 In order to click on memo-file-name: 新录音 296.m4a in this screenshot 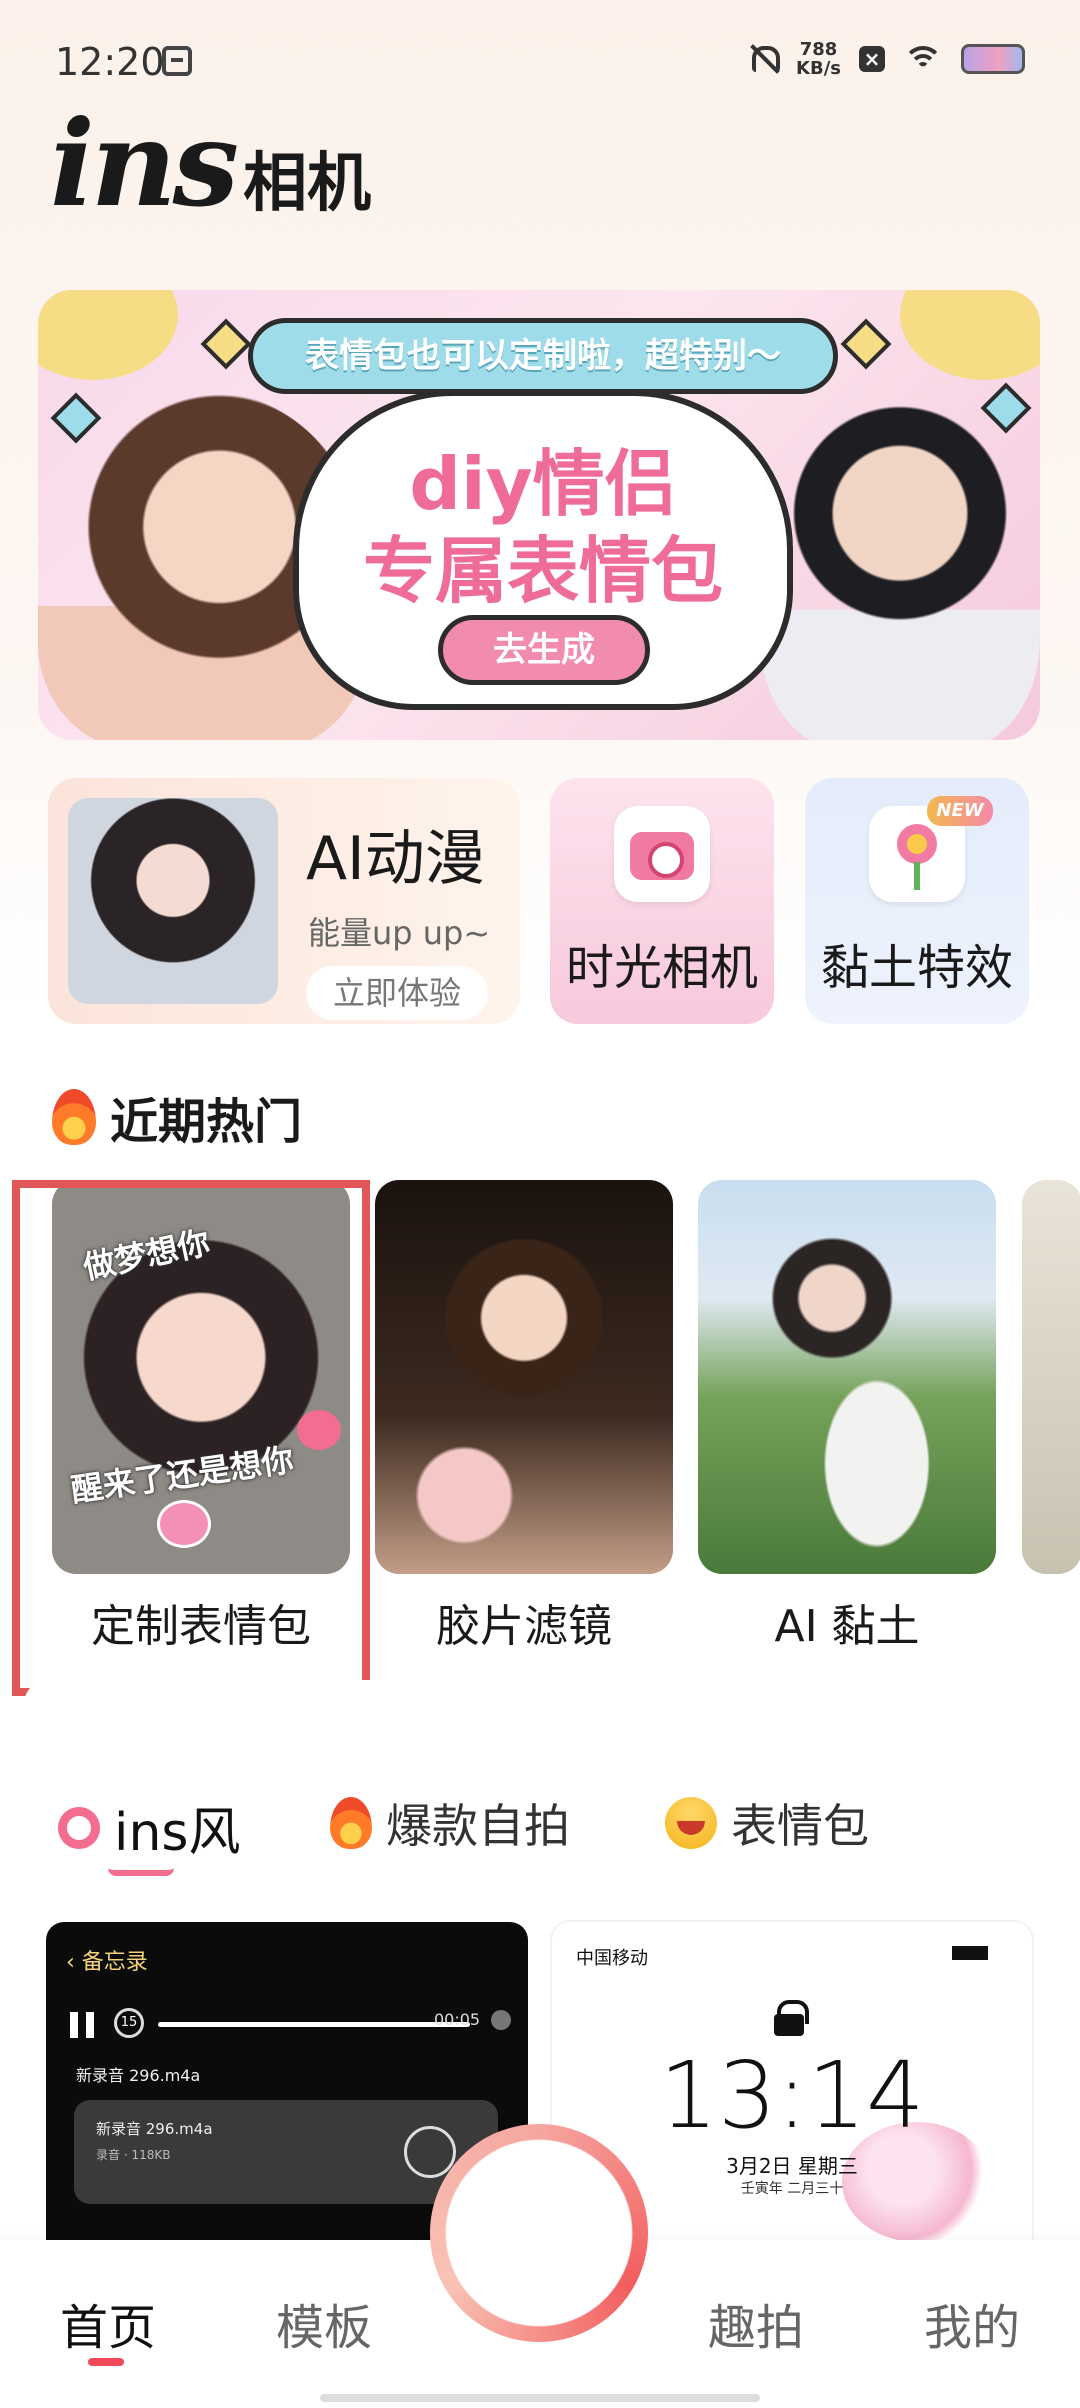, I will do `click(138, 2075)`.